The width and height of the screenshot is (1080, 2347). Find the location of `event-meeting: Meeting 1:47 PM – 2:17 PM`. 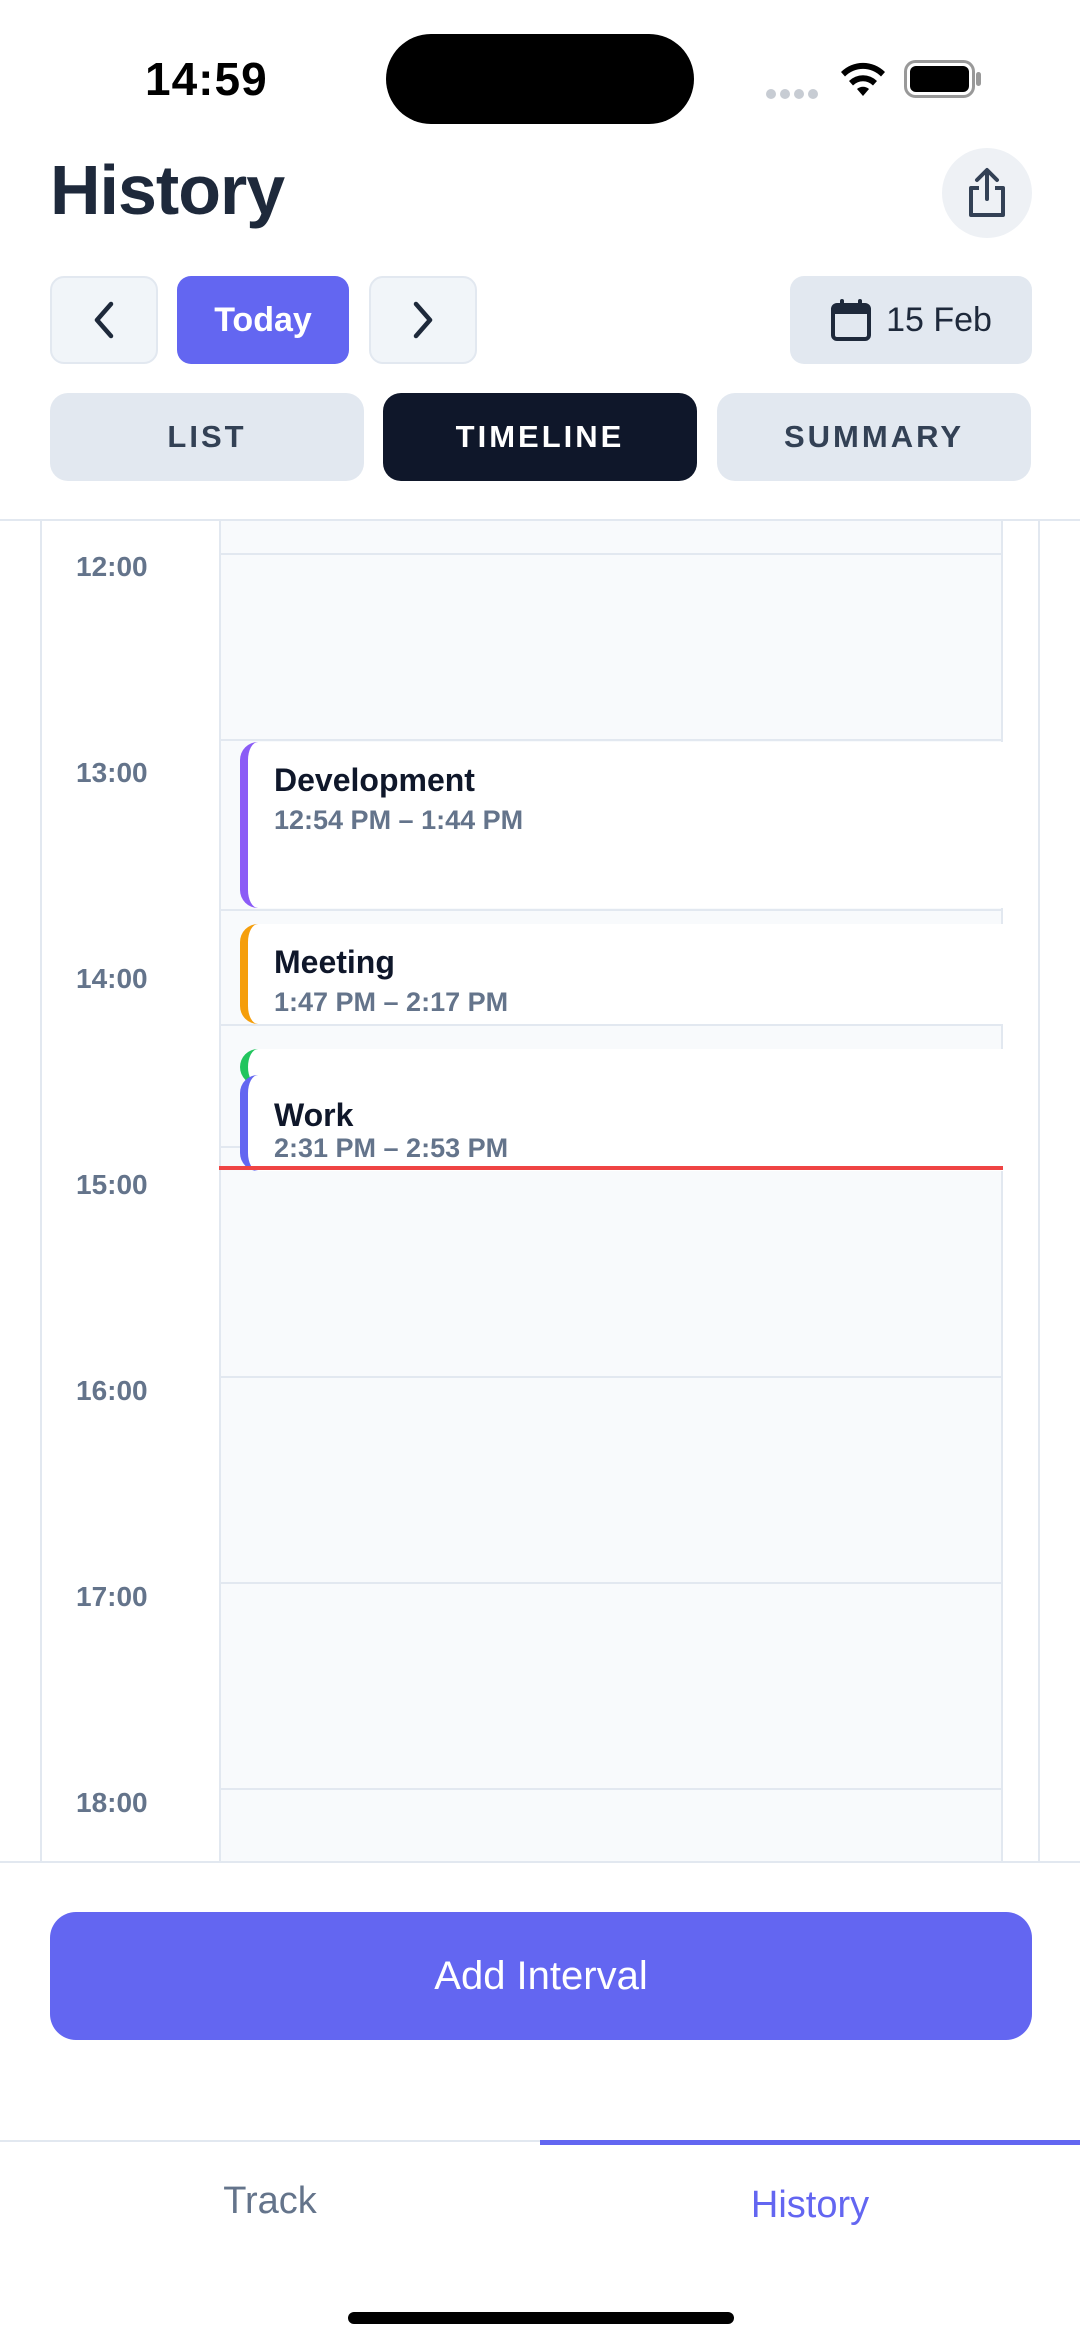

event-meeting: Meeting 1:47 PM – 2:17 PM is located at coordinates (621, 974).